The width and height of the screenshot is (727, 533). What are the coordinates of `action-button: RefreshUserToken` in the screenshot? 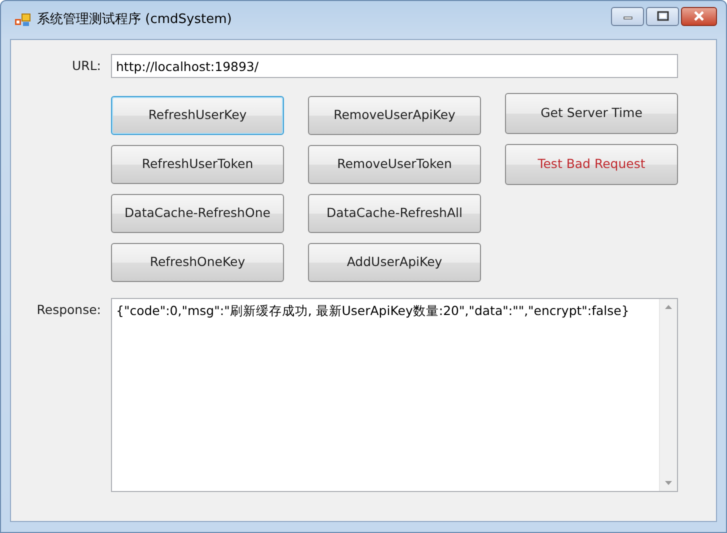 It's located at (197, 164).